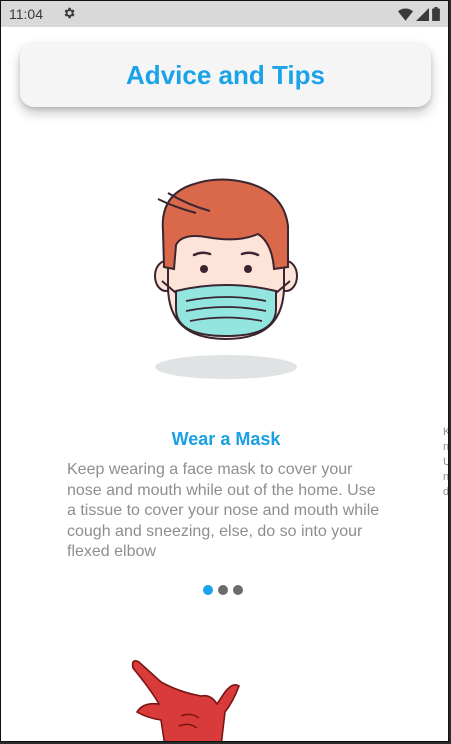 Image resolution: width=451 pixels, height=744 pixels. What do you see at coordinates (226, 278) in the screenshot?
I see `face-mask-illustration` at bounding box center [226, 278].